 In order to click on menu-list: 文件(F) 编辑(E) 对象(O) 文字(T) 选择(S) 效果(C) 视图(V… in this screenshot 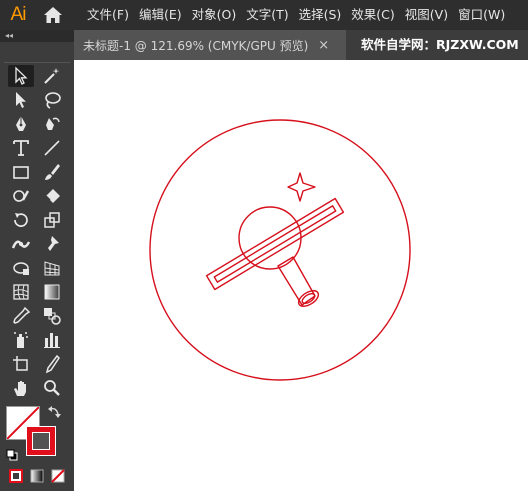, I will do `click(296, 15)`.